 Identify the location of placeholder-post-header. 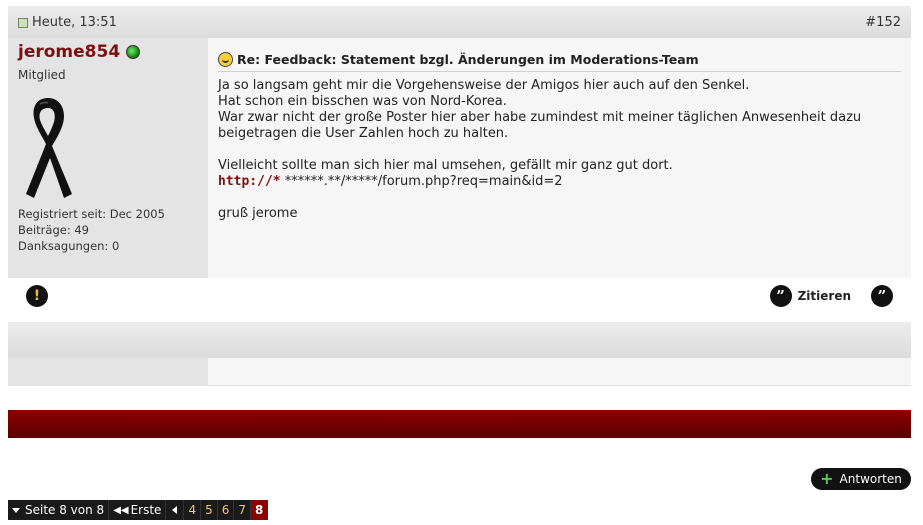
(459, 340).